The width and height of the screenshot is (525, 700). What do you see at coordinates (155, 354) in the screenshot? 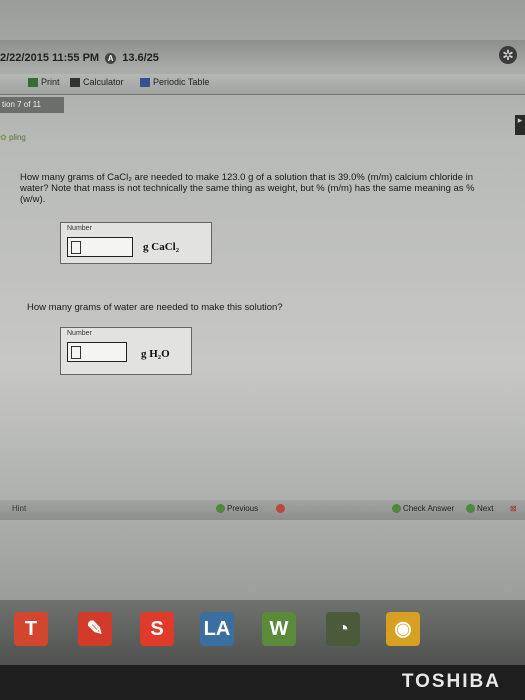
I see `unit-h2o: g H₂O` at bounding box center [155, 354].